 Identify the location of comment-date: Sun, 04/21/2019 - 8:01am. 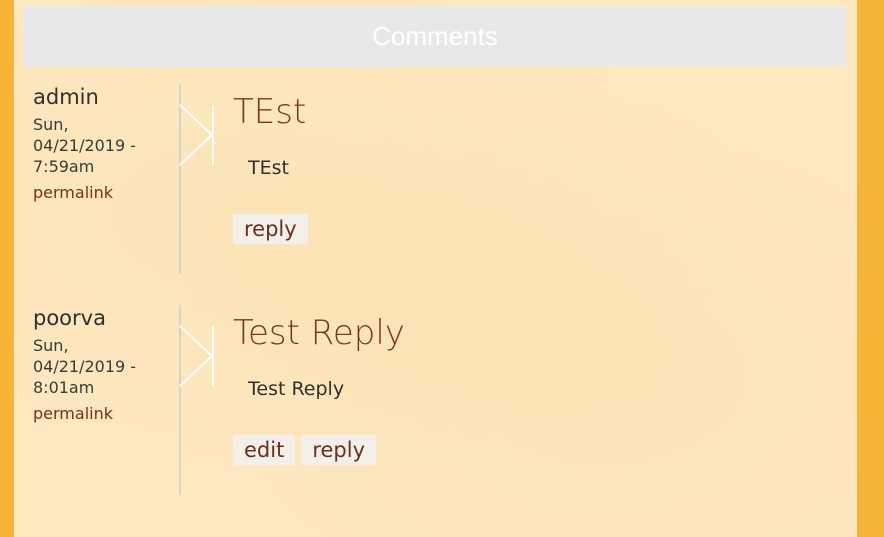
(85, 366).